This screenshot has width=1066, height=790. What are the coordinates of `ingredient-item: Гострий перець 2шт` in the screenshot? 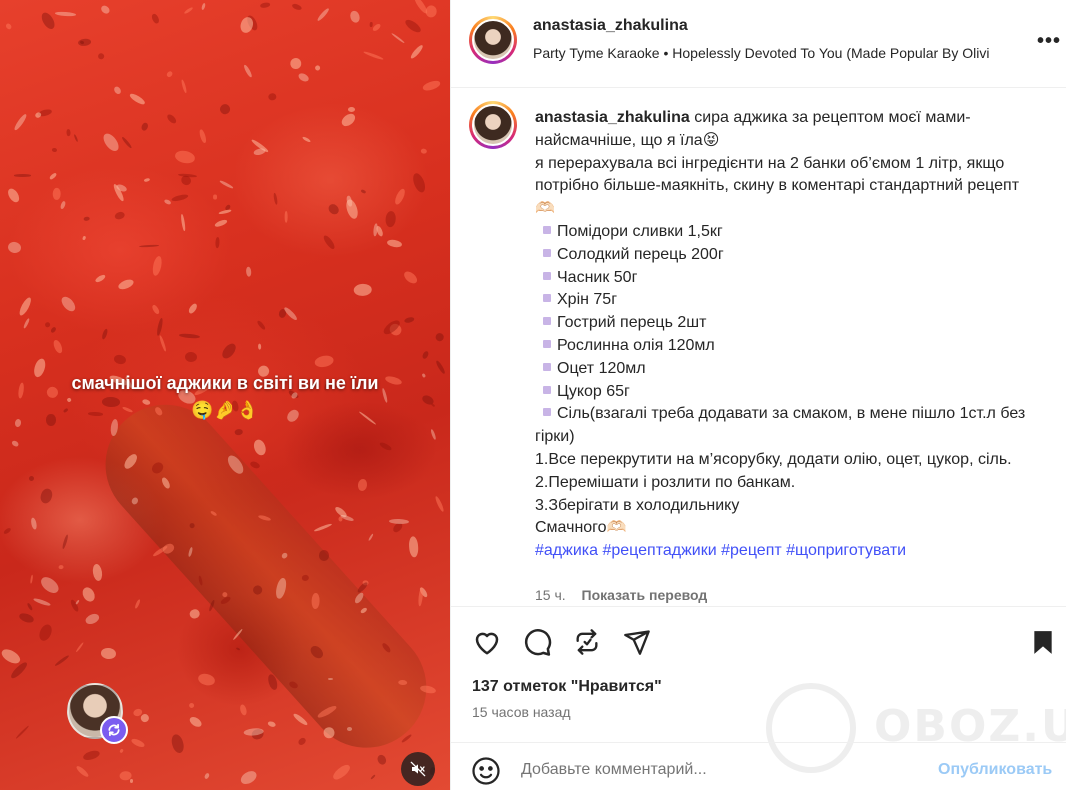 It's located at (785, 323).